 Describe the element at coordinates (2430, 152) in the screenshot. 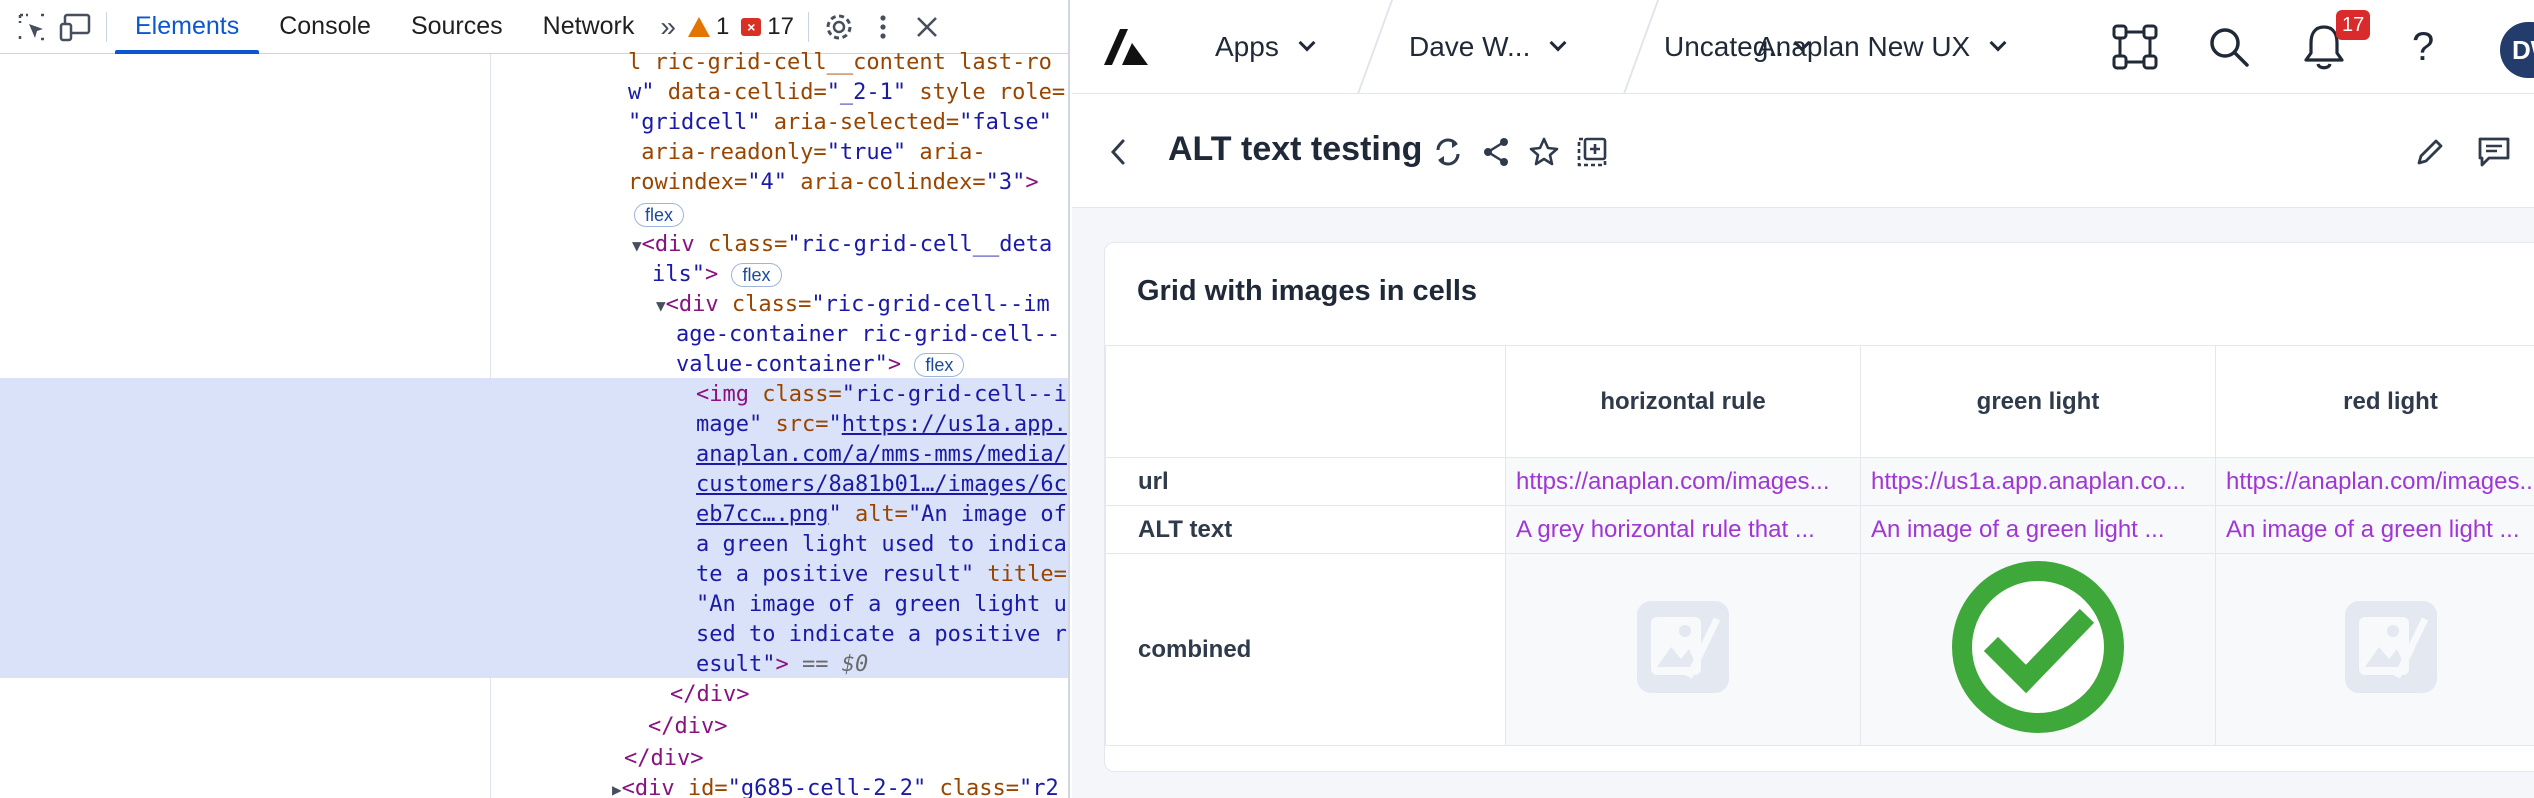

I see `edit-pencil-icon` at that location.